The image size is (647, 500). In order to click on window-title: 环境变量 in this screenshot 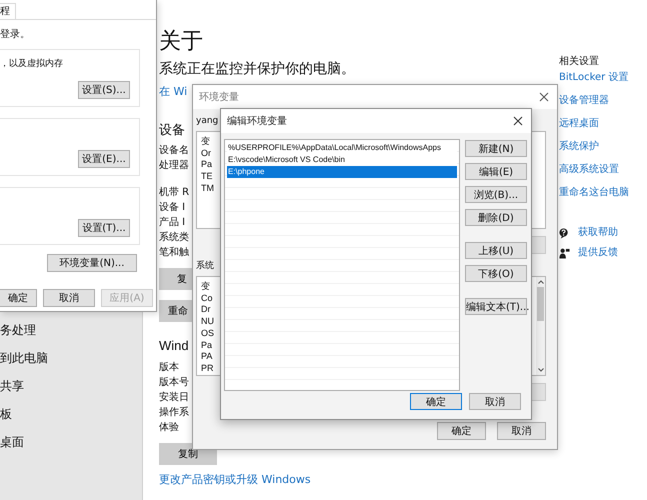, I will do `click(219, 97)`.